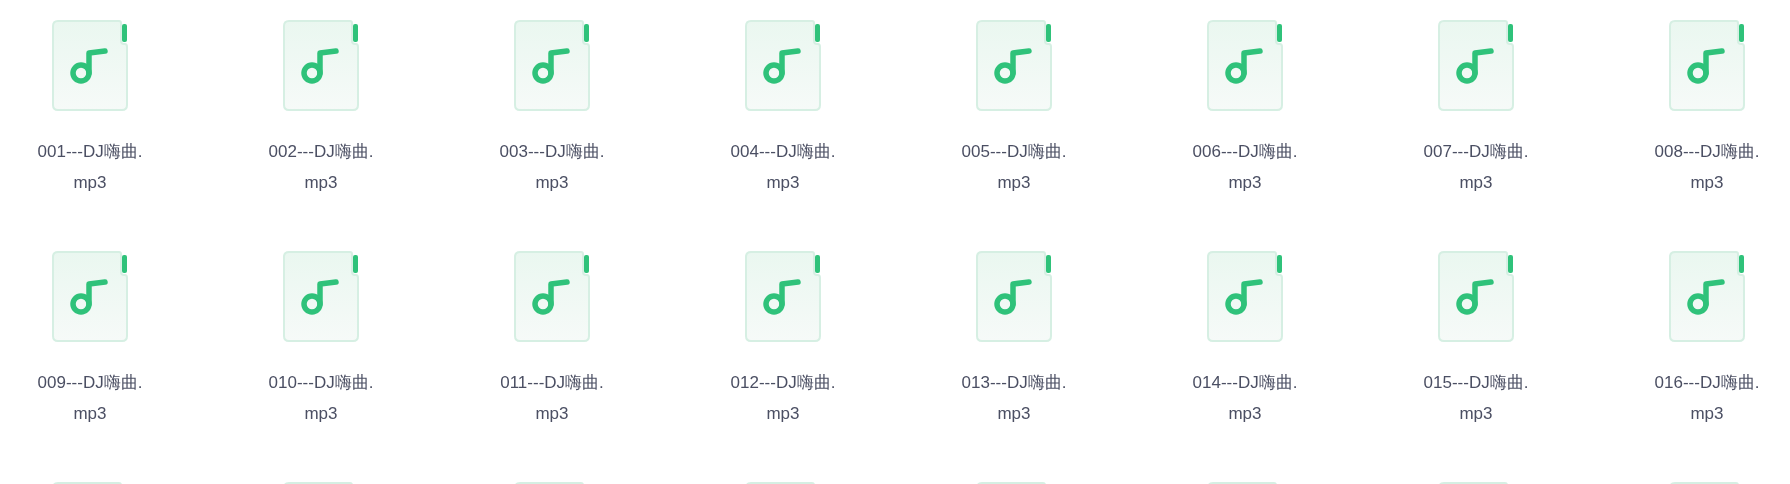 Image resolution: width=1790 pixels, height=484 pixels. Describe the element at coordinates (1245, 167) in the screenshot. I see `file-name: 006---DJ嗨曲. mp3` at that location.